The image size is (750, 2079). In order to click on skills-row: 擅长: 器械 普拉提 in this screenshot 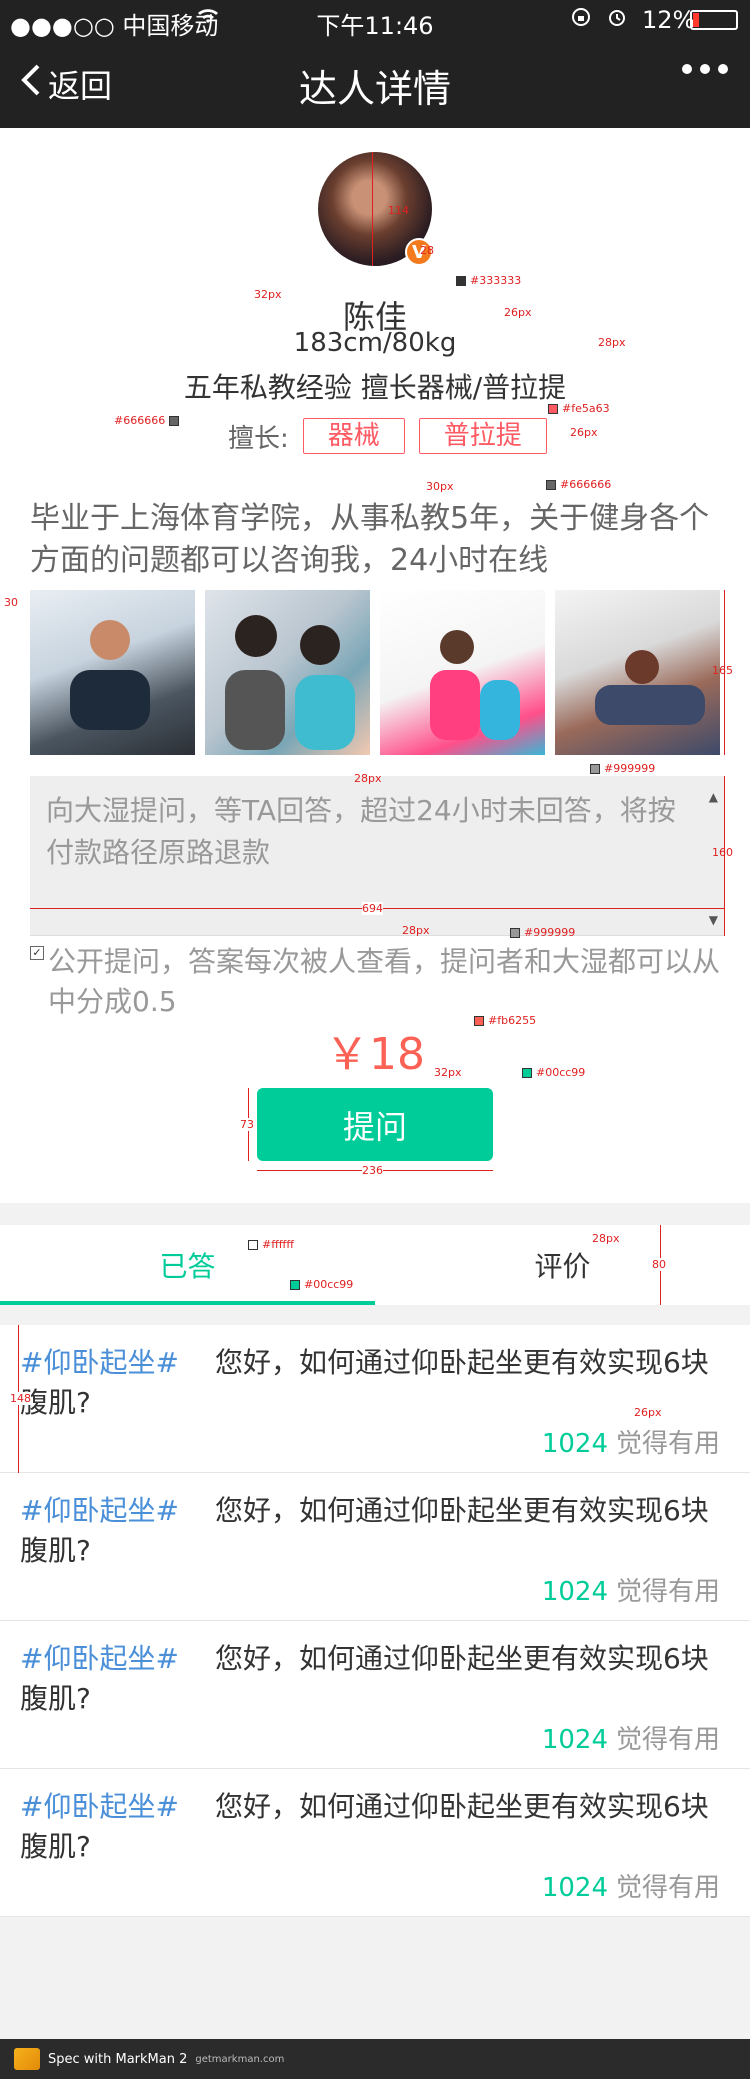, I will do `click(387, 436)`.